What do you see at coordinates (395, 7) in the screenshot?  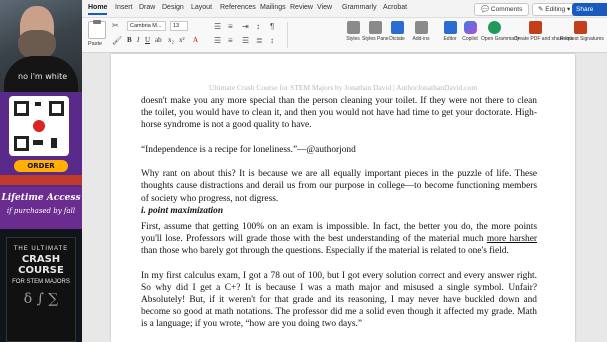 I see `tab-acrobat: Acrobat` at bounding box center [395, 7].